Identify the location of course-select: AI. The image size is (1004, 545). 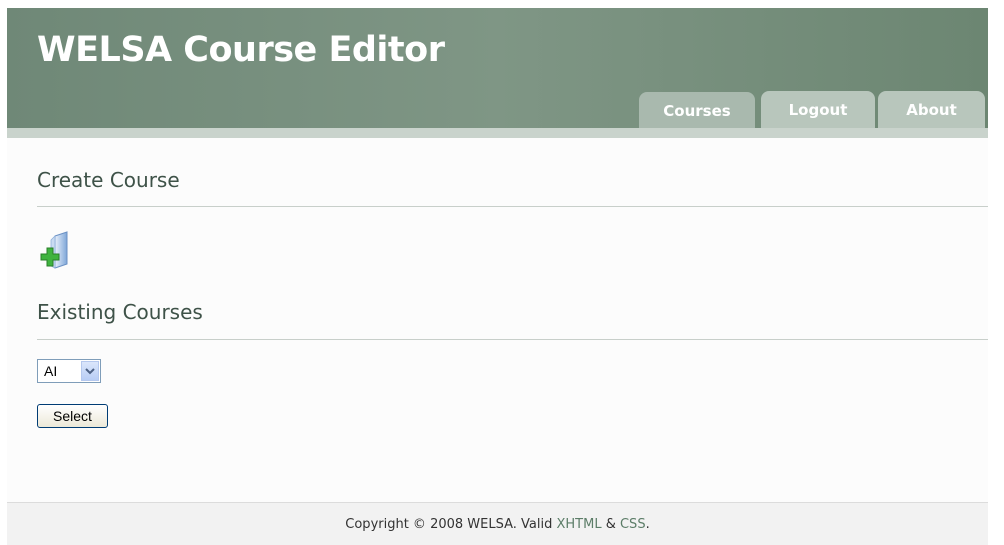
(69, 371).